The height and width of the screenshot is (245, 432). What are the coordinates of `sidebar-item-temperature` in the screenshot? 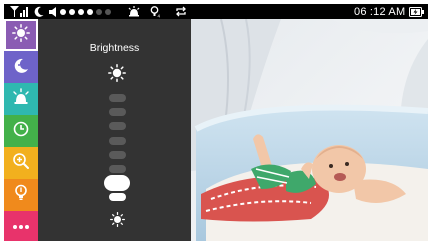 It's located at (21, 195).